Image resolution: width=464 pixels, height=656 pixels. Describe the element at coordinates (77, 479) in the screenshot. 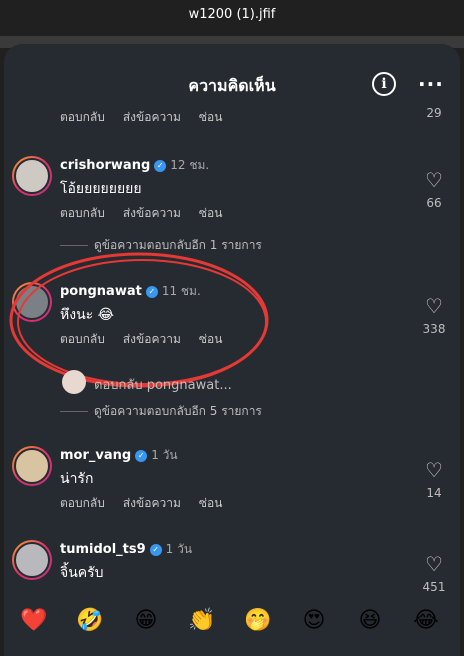

I see `comment-text: น่ารัก` at that location.